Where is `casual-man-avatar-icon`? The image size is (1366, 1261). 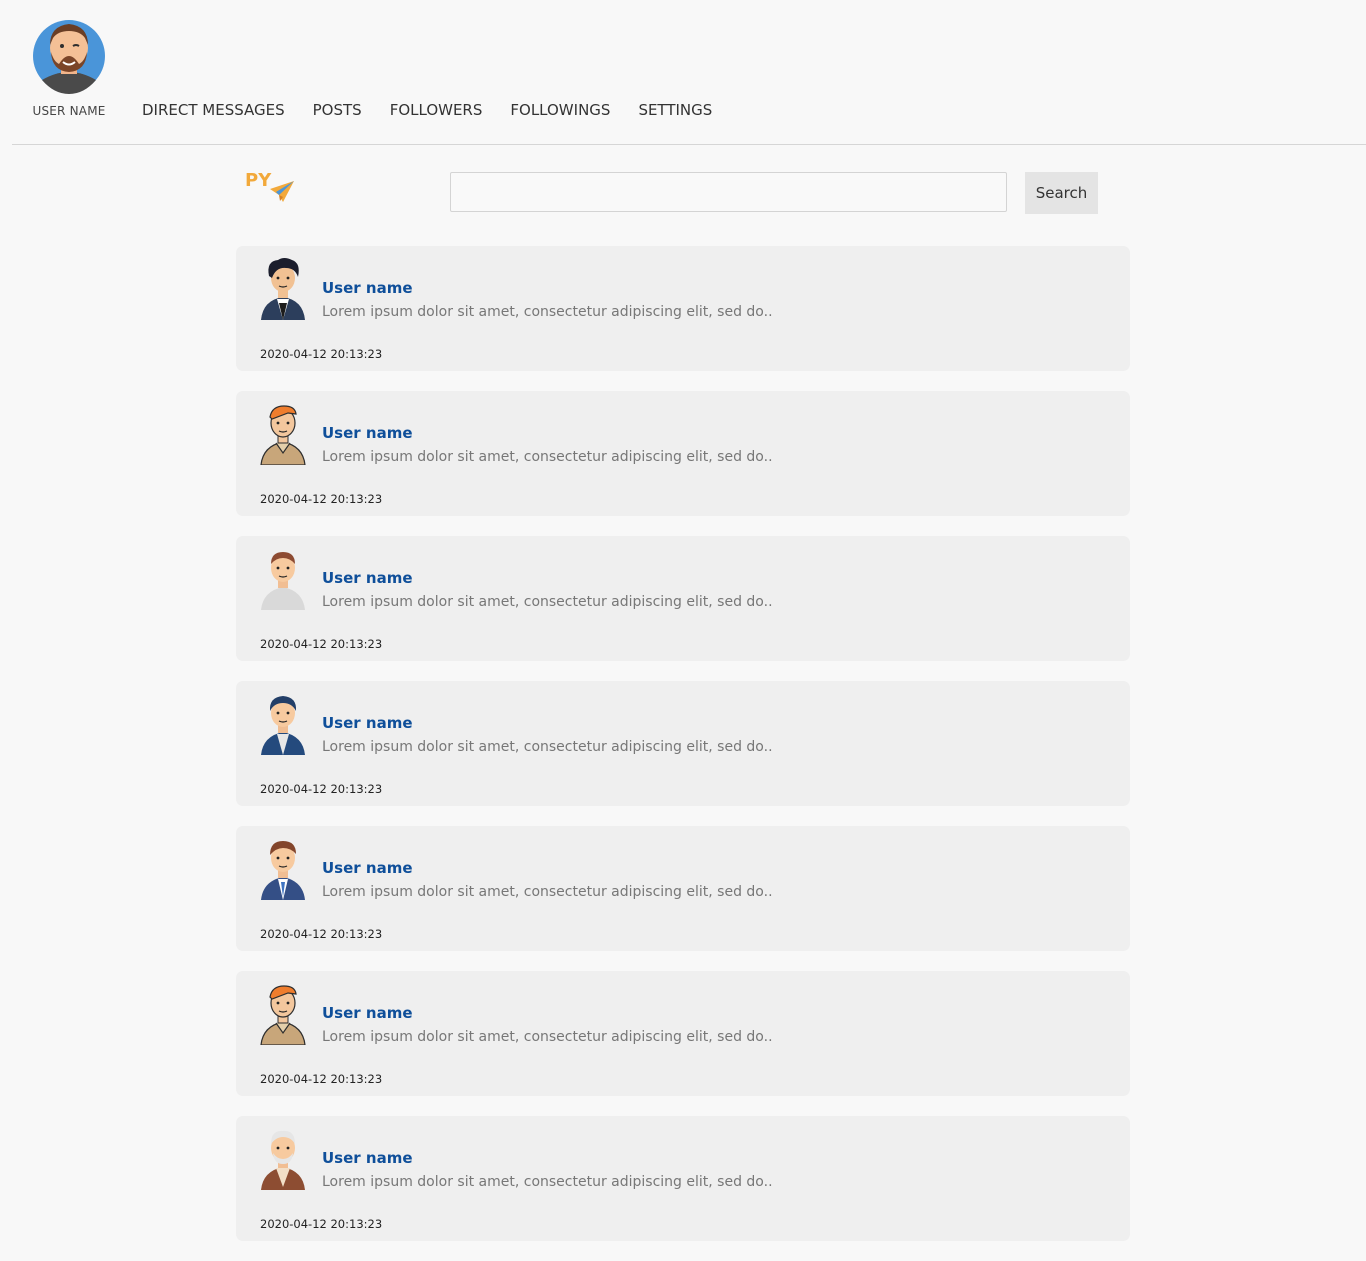
casual-man-avatar-icon is located at coordinates (283, 581).